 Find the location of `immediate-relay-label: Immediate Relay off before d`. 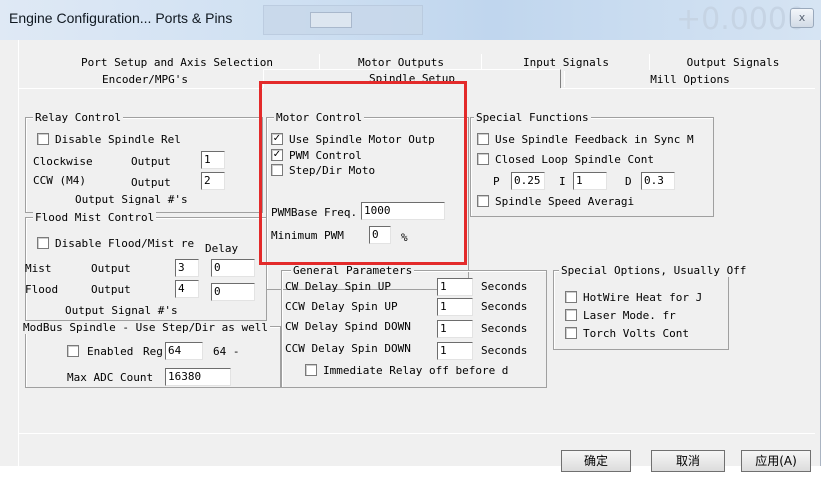

immediate-relay-label: Immediate Relay off before d is located at coordinates (416, 370).